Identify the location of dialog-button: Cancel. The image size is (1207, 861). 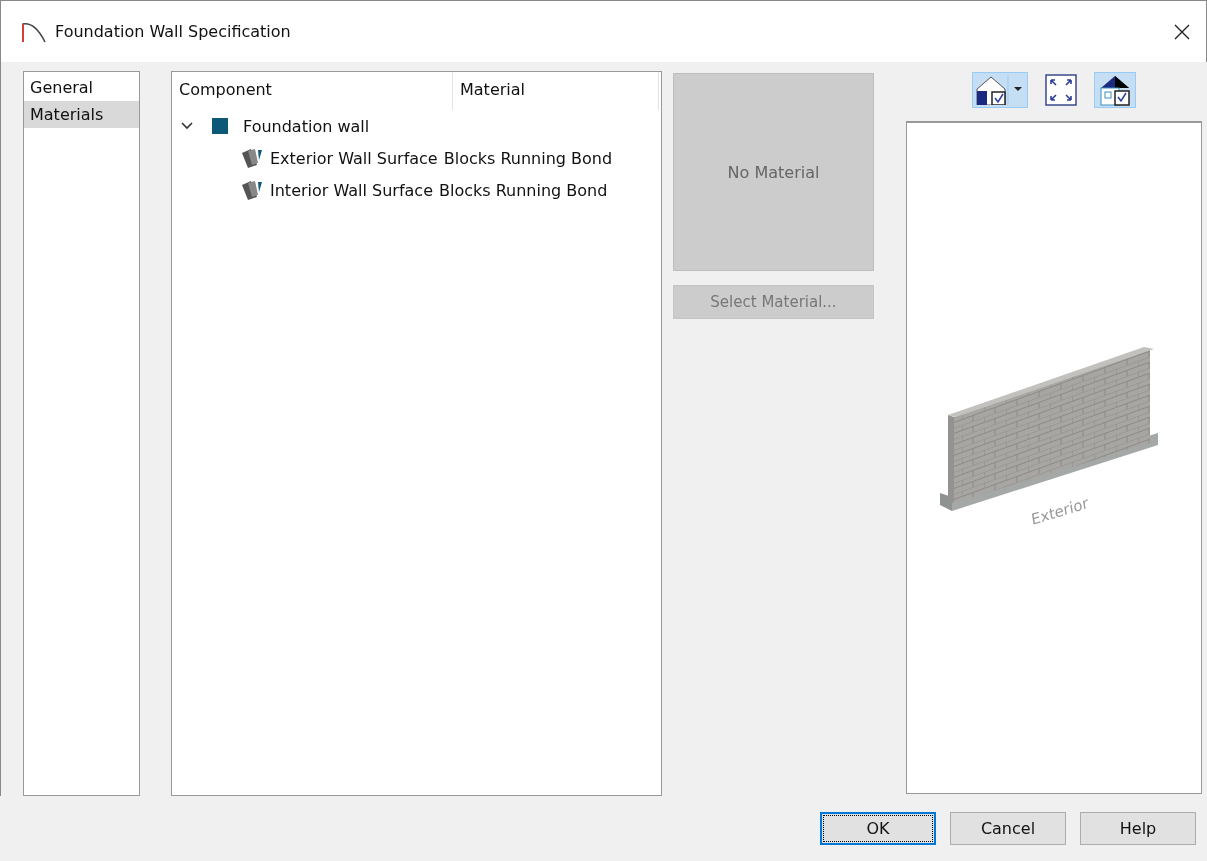
(1008, 828).